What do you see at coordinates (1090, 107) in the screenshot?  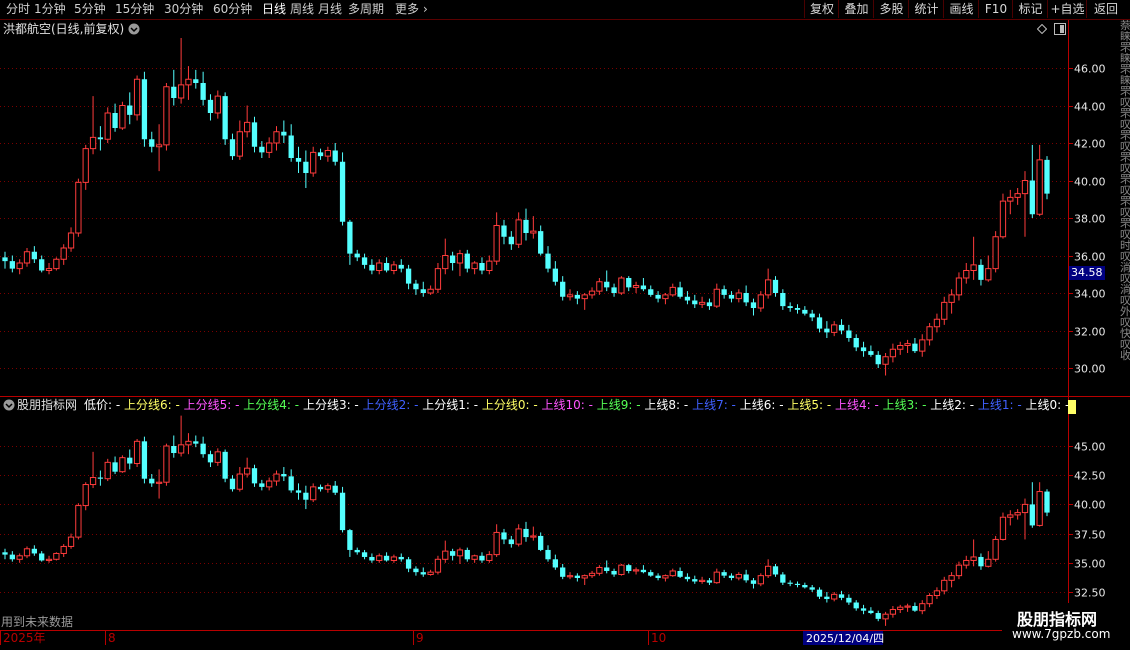 I see `main-tick-label: 44.00` at bounding box center [1090, 107].